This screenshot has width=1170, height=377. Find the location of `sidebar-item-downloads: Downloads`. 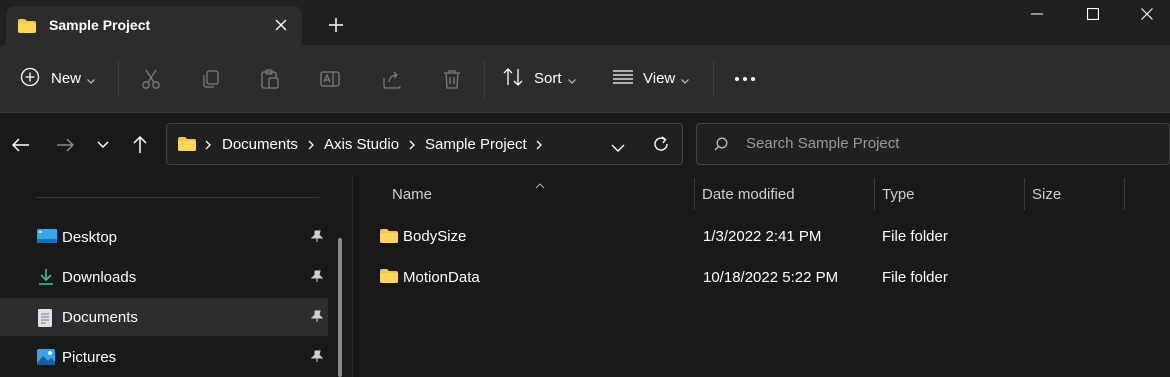

sidebar-item-downloads: Downloads is located at coordinates (164, 277).